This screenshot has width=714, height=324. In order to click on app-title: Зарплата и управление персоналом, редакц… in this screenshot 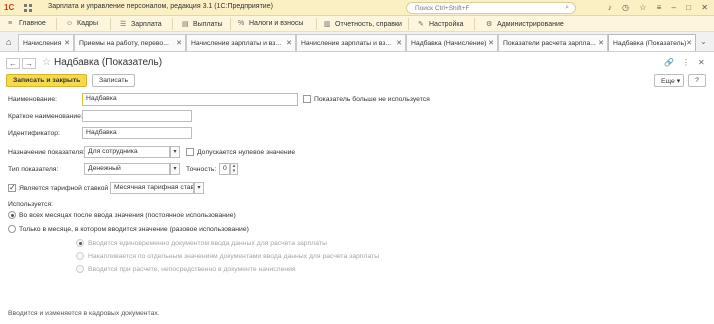, I will do `click(160, 6)`.